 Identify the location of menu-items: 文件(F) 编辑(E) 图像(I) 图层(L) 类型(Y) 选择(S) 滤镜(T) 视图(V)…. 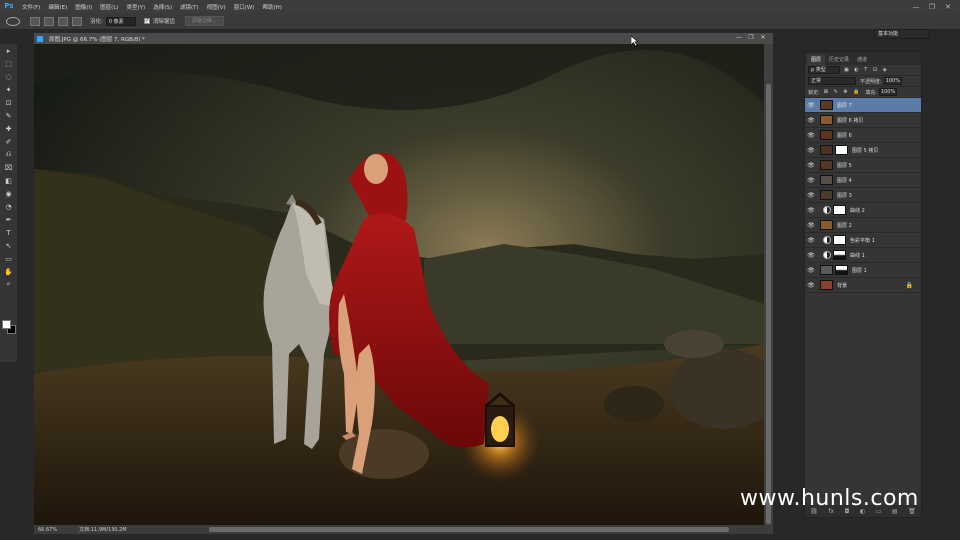
(152, 7).